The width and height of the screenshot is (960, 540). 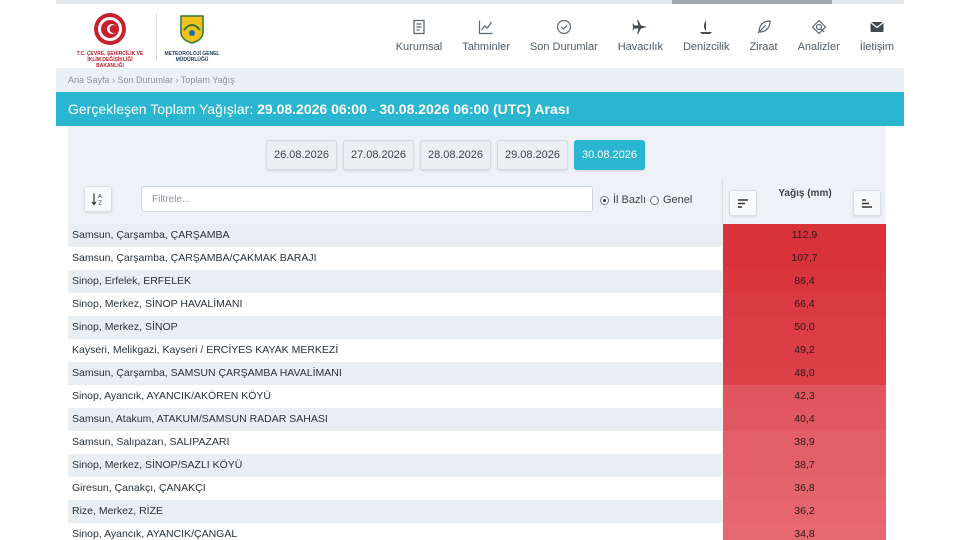 I want to click on breadcrumb-son-durumlar: Son Durumlar, so click(x=146, y=80).